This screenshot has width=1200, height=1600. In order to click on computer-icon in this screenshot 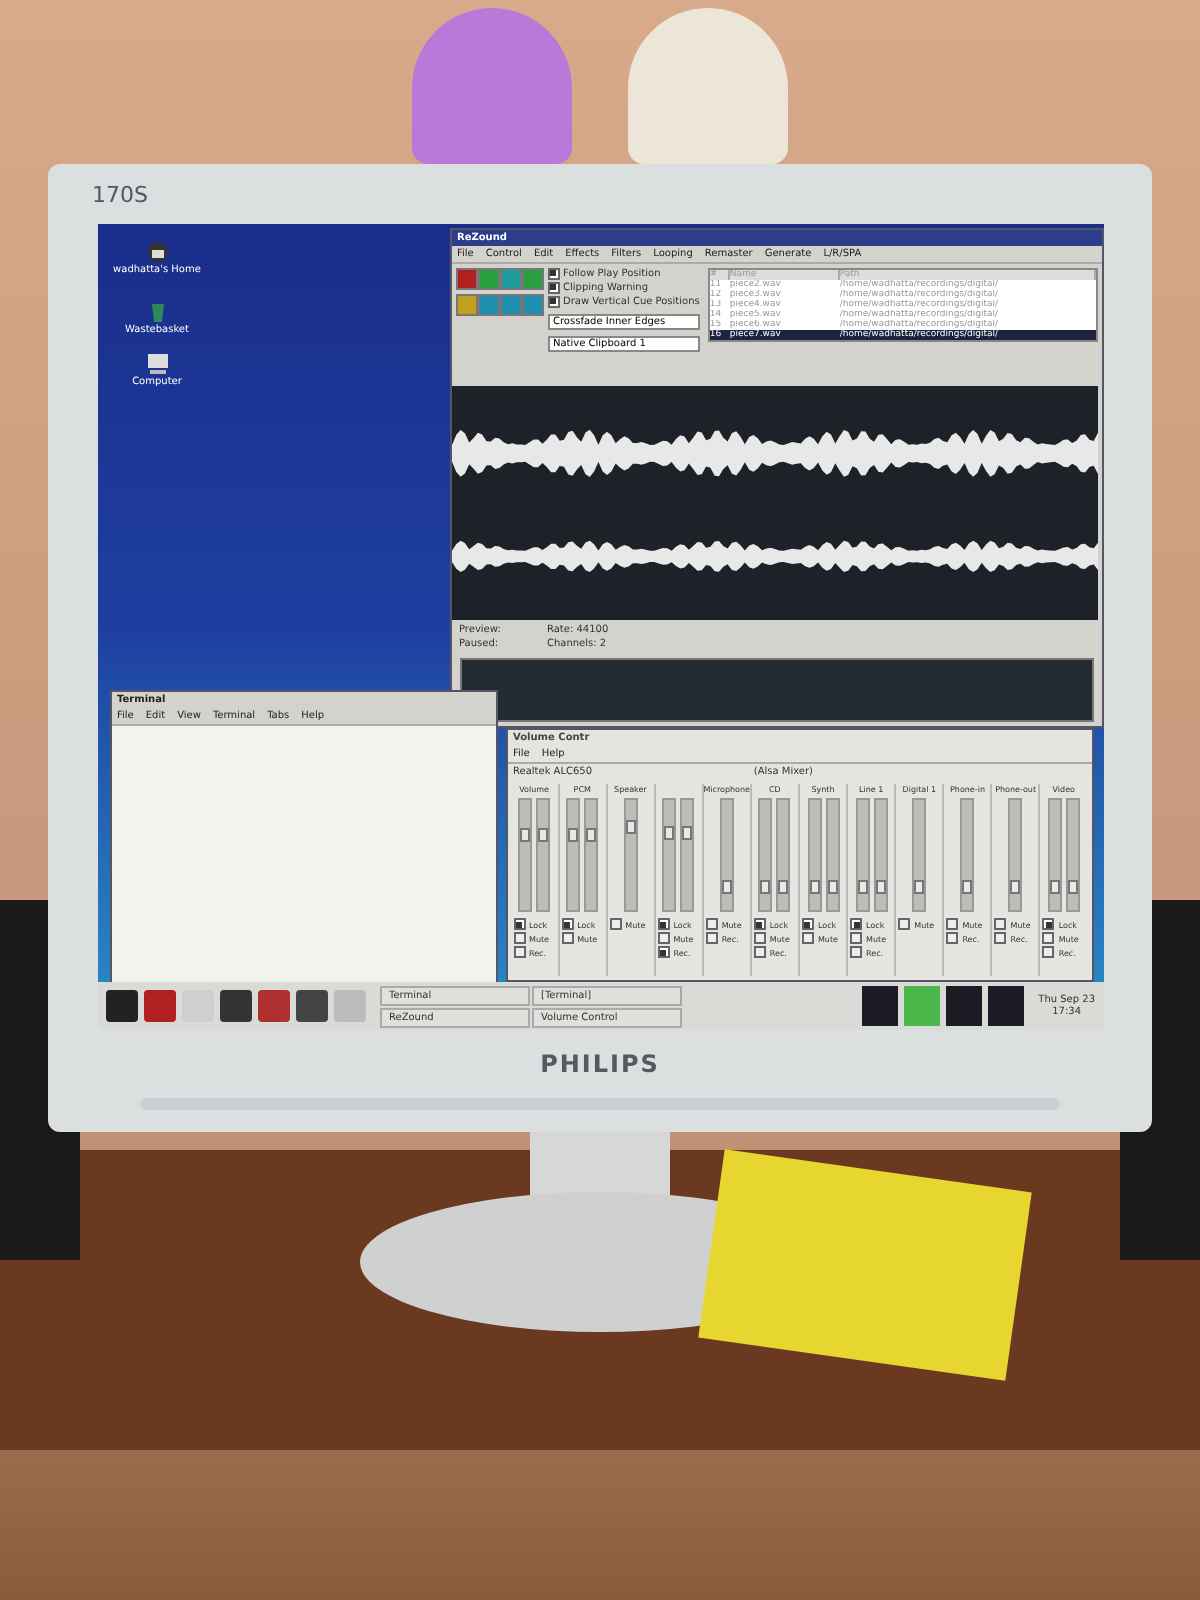, I will do `click(157, 364)`.